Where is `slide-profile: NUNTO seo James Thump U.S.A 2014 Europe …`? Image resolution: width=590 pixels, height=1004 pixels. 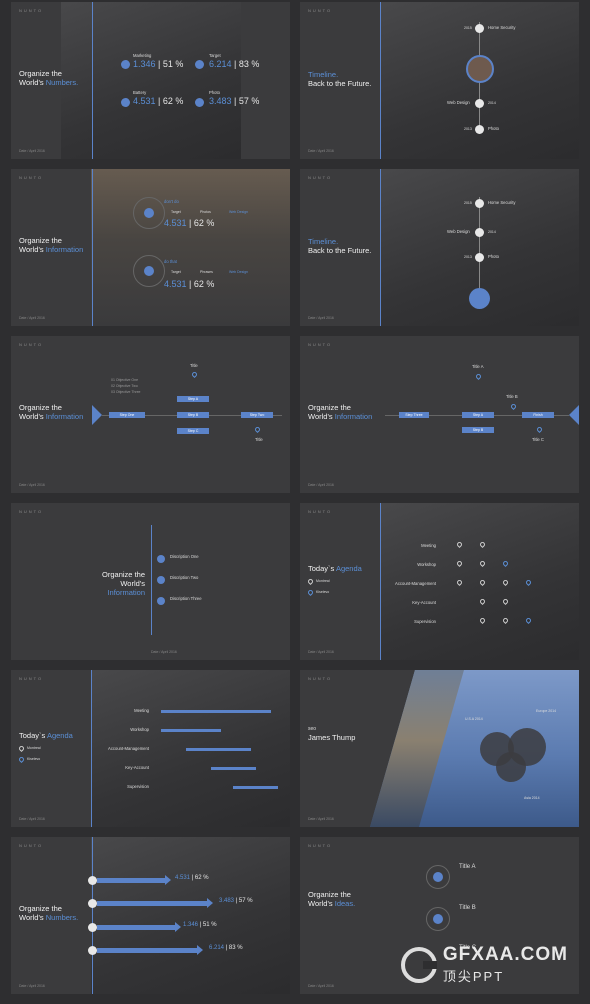 slide-profile: NUNTO seo James Thump U.S.A 2014 Europe … is located at coordinates (439, 748).